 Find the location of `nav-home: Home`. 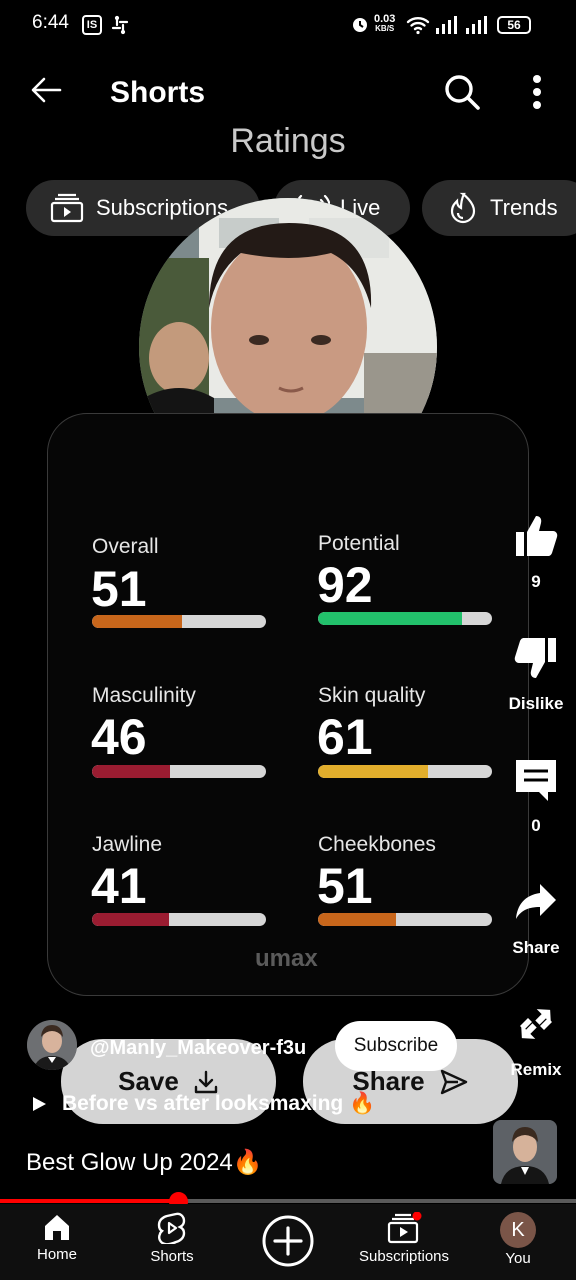

nav-home: Home is located at coordinates (57, 1237).